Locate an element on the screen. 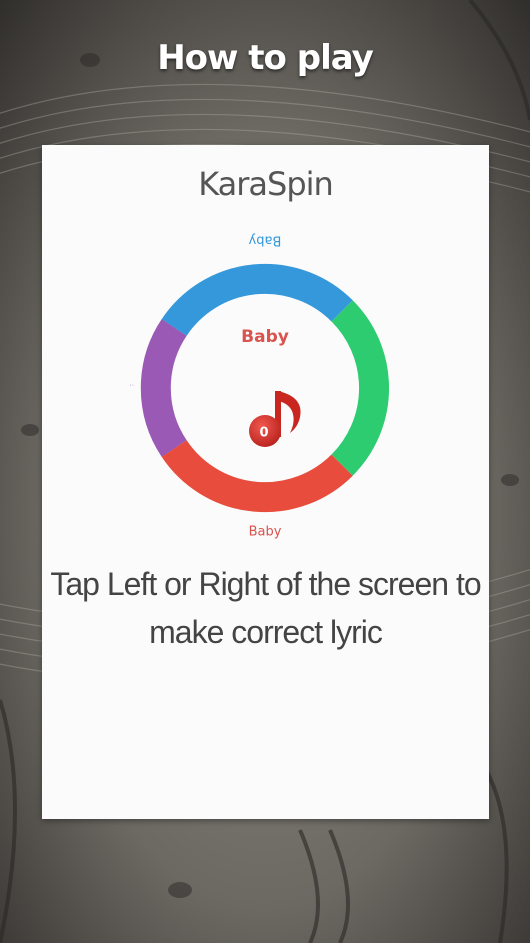 This screenshot has height=943, width=530. wheel-segment-left is located at coordinates (163, 388).